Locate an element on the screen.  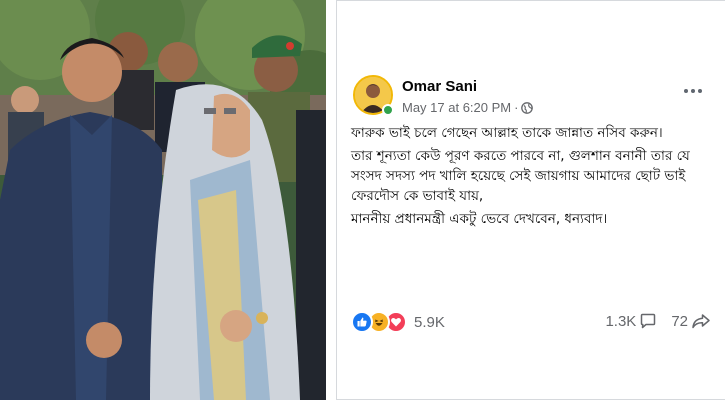
post-meta: May 17 at 6:20 PM · is located at coordinates (468, 107).